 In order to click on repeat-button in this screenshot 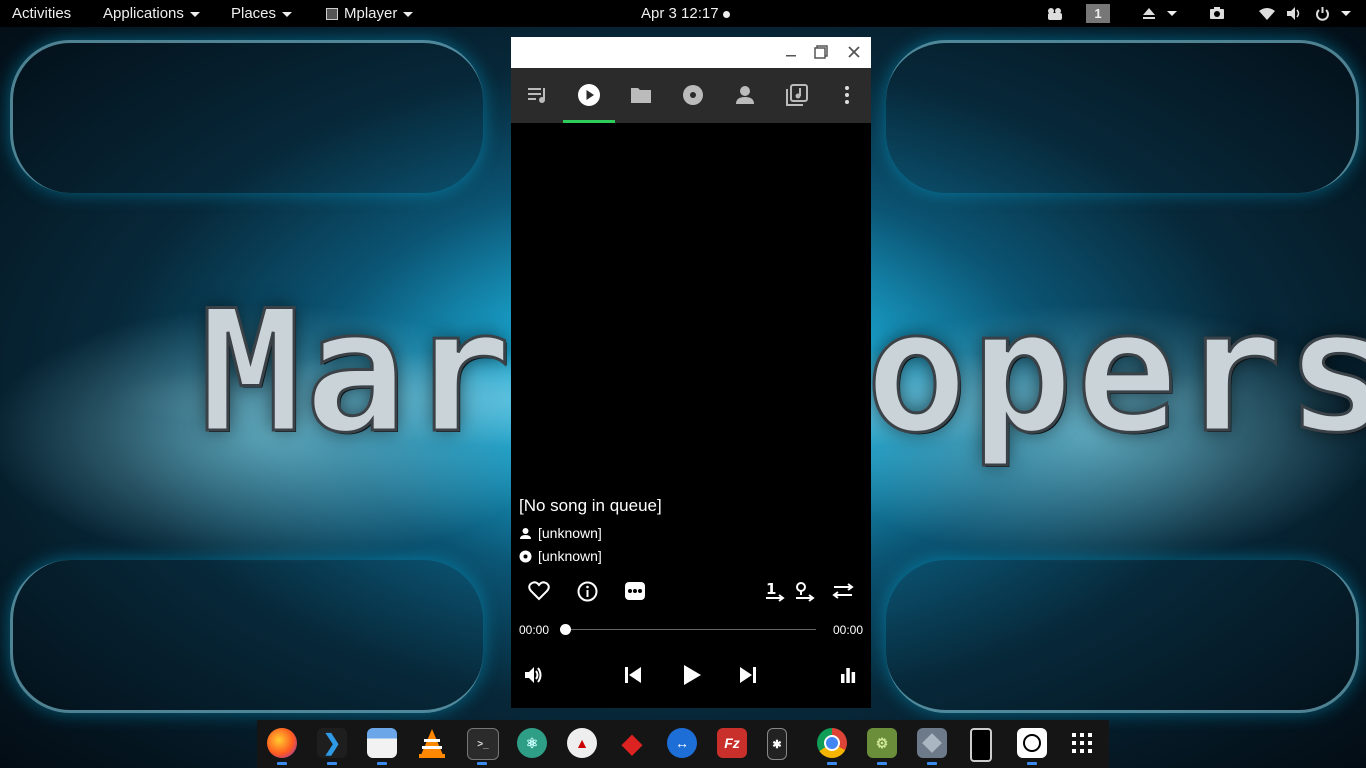, I will do `click(843, 591)`.